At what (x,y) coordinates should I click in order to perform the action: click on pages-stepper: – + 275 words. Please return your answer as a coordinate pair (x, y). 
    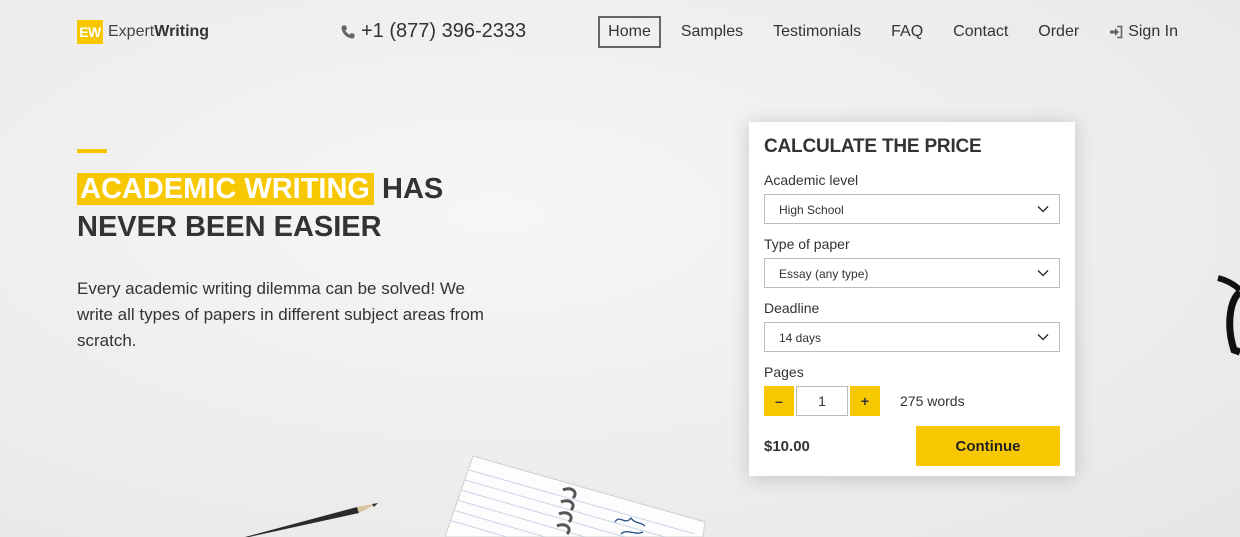
    Looking at the image, I should click on (912, 401).